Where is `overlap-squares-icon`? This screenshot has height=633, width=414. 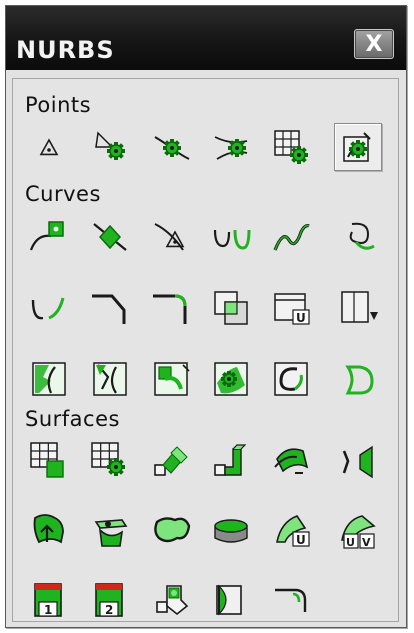
overlap-squares-icon is located at coordinates (231, 308).